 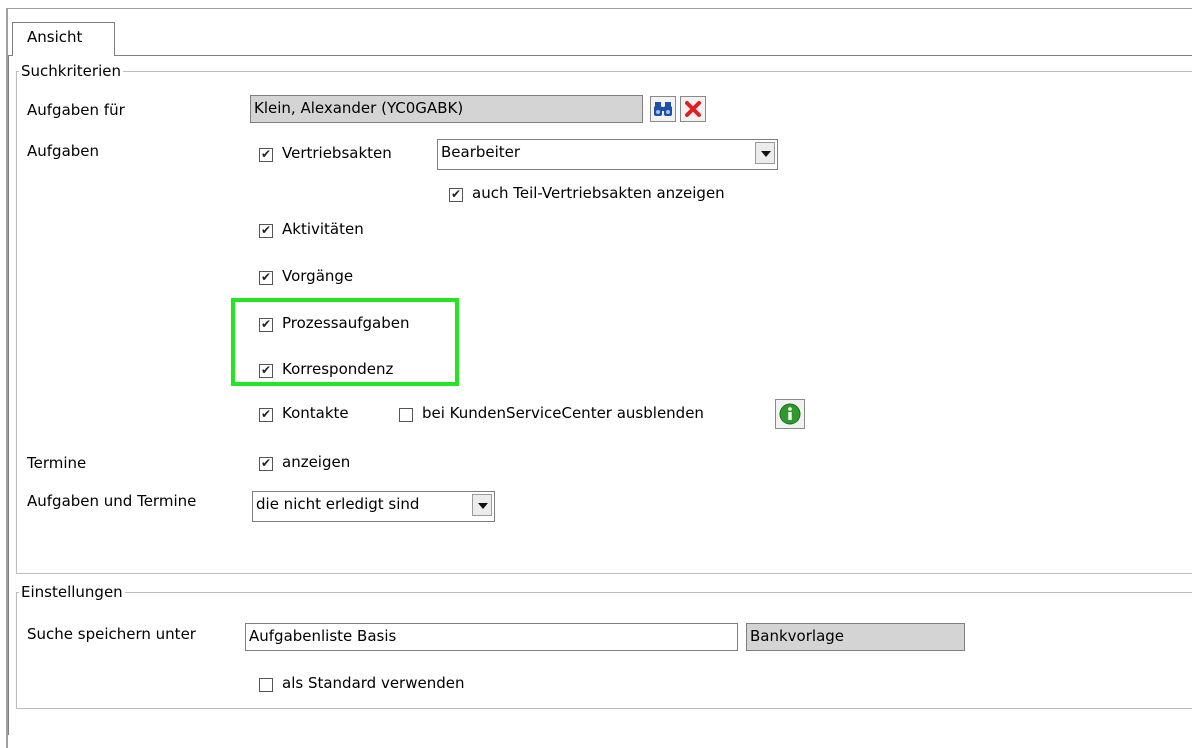 What do you see at coordinates (63, 151) in the screenshot?
I see `aufgaben-label: Aufgaben` at bounding box center [63, 151].